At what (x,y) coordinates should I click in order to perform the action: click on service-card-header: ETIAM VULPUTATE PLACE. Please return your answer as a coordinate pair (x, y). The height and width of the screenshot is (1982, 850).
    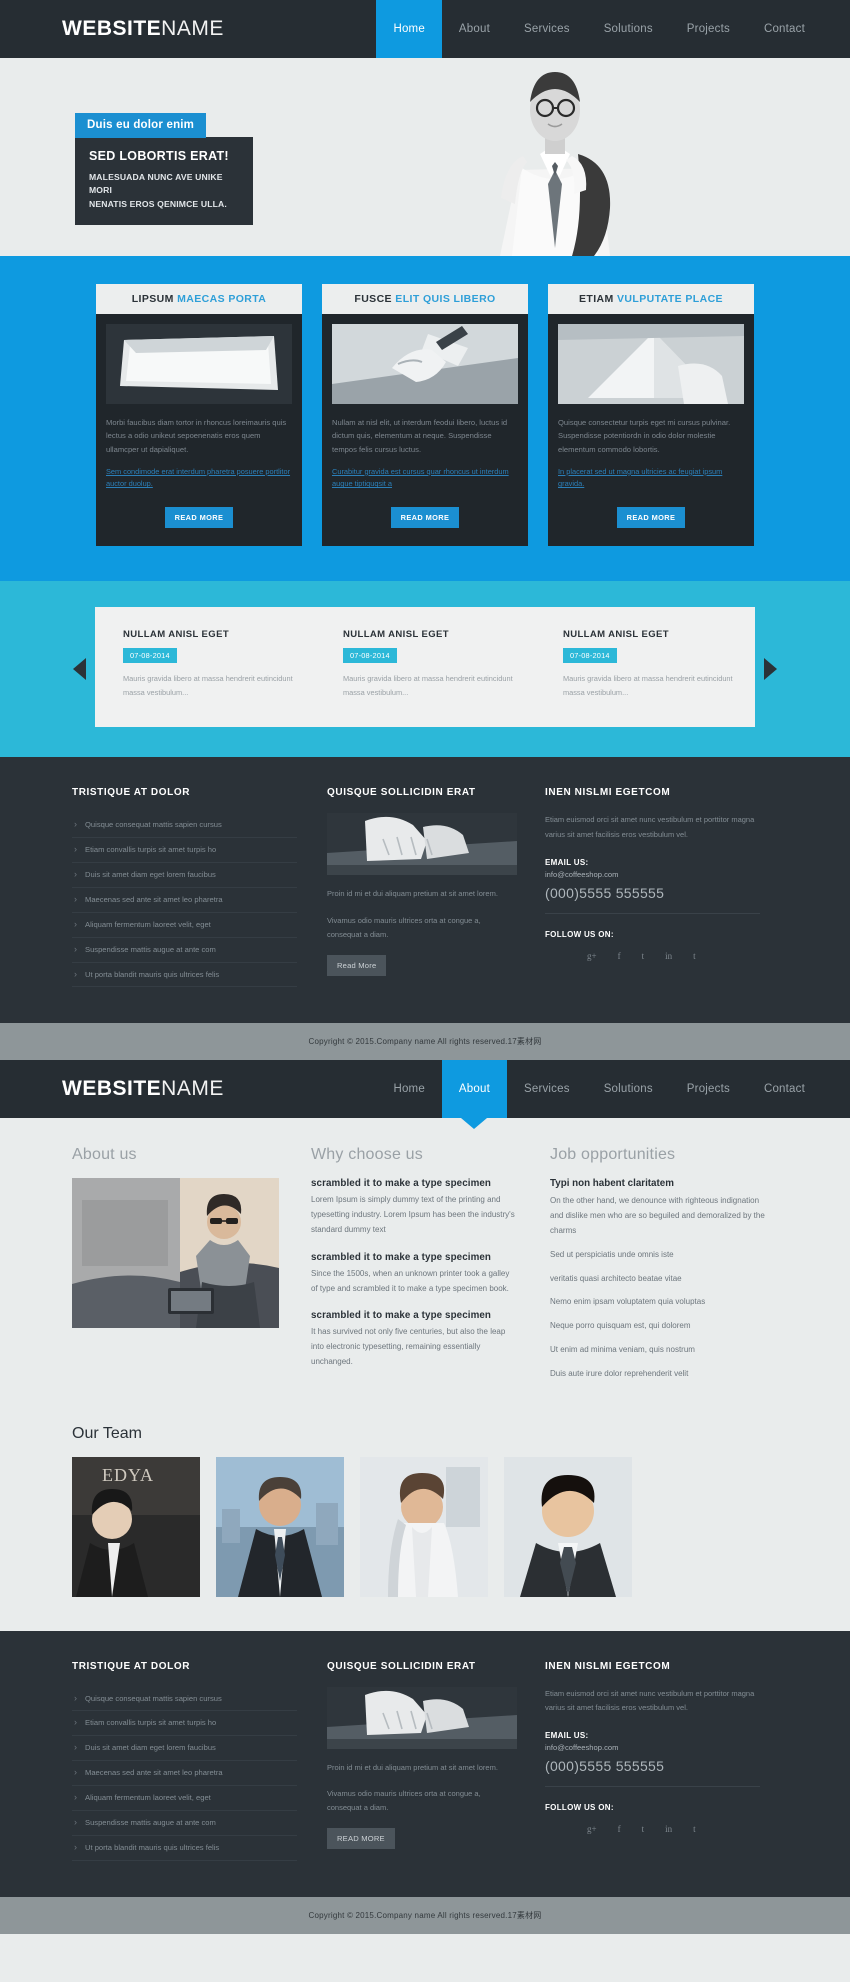
    Looking at the image, I should click on (651, 299).